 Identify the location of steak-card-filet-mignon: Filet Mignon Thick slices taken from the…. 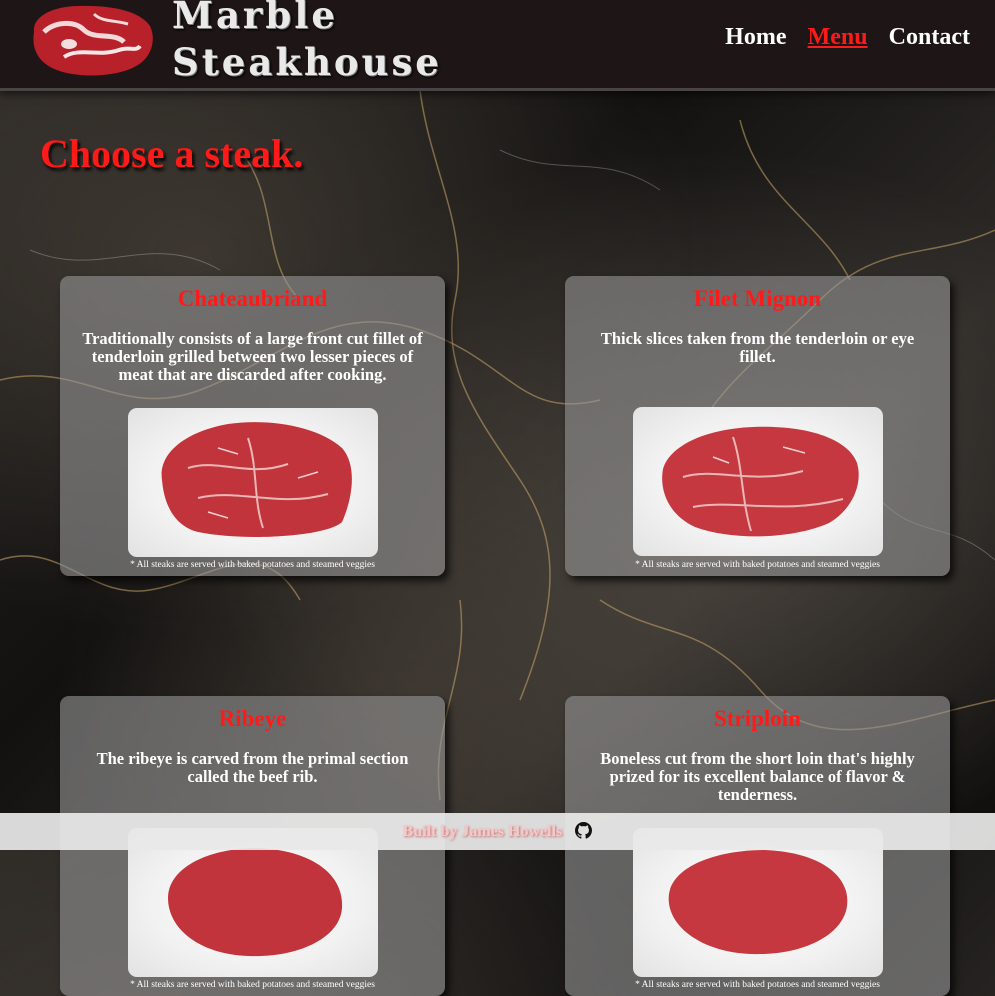
(757, 426).